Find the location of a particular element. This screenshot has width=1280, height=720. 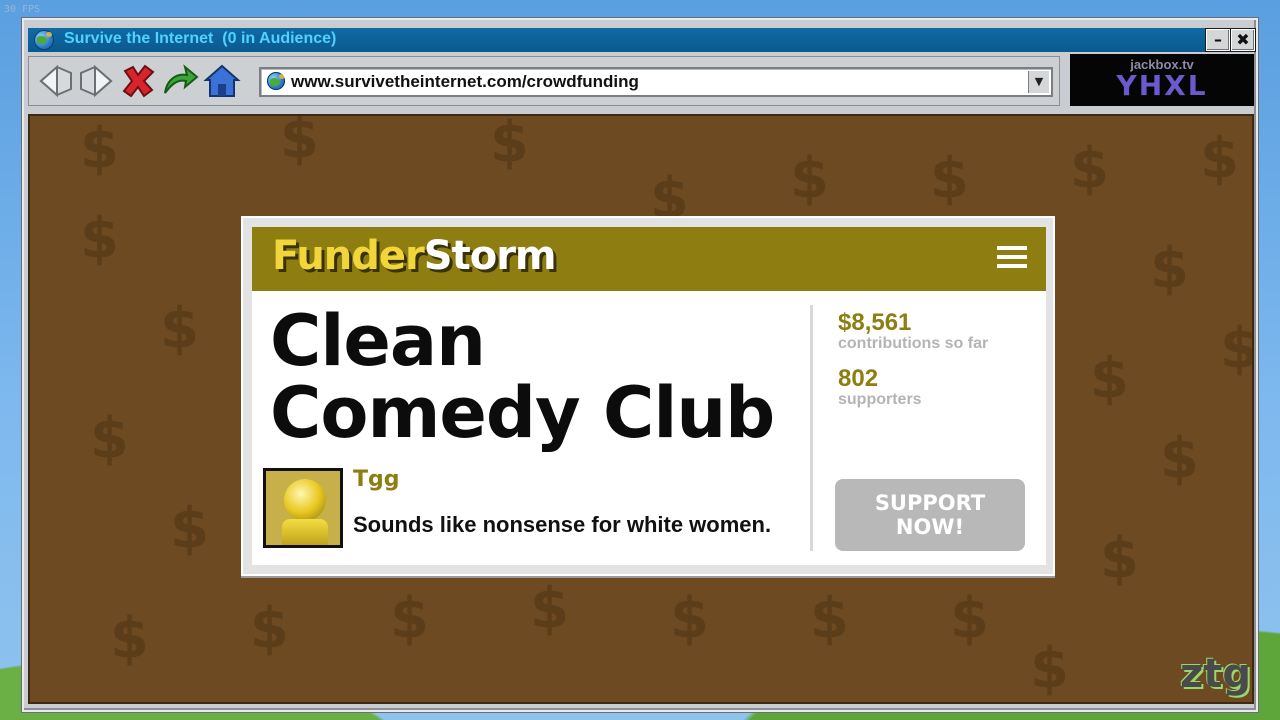

brand-header: FunderStorm is located at coordinates (649, 259).